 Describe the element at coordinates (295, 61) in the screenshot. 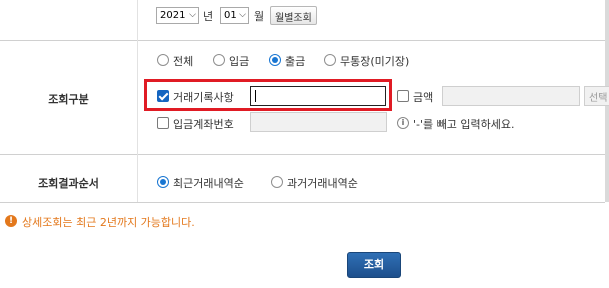

I see `radio-withdrawal-label: 출금` at that location.